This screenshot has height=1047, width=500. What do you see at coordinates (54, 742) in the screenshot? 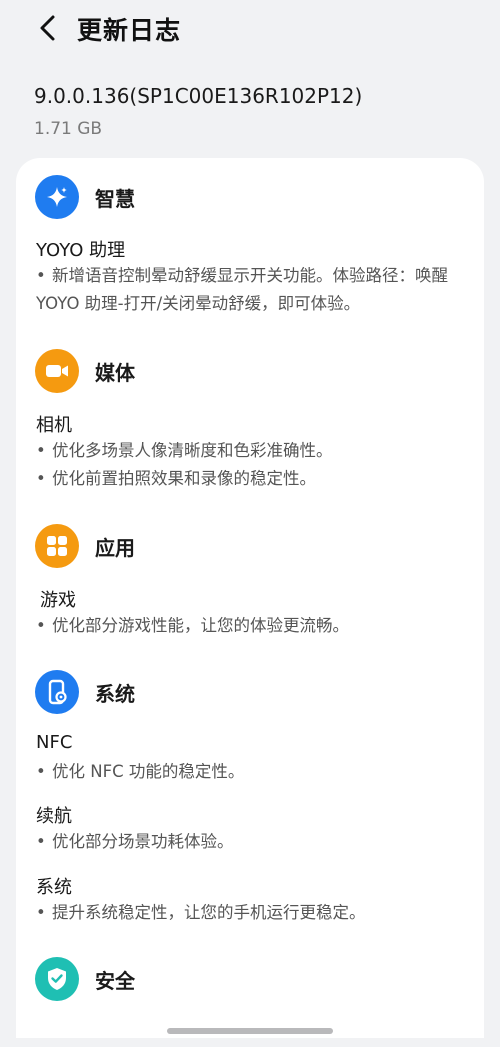
I see `feature-title: NFC` at bounding box center [54, 742].